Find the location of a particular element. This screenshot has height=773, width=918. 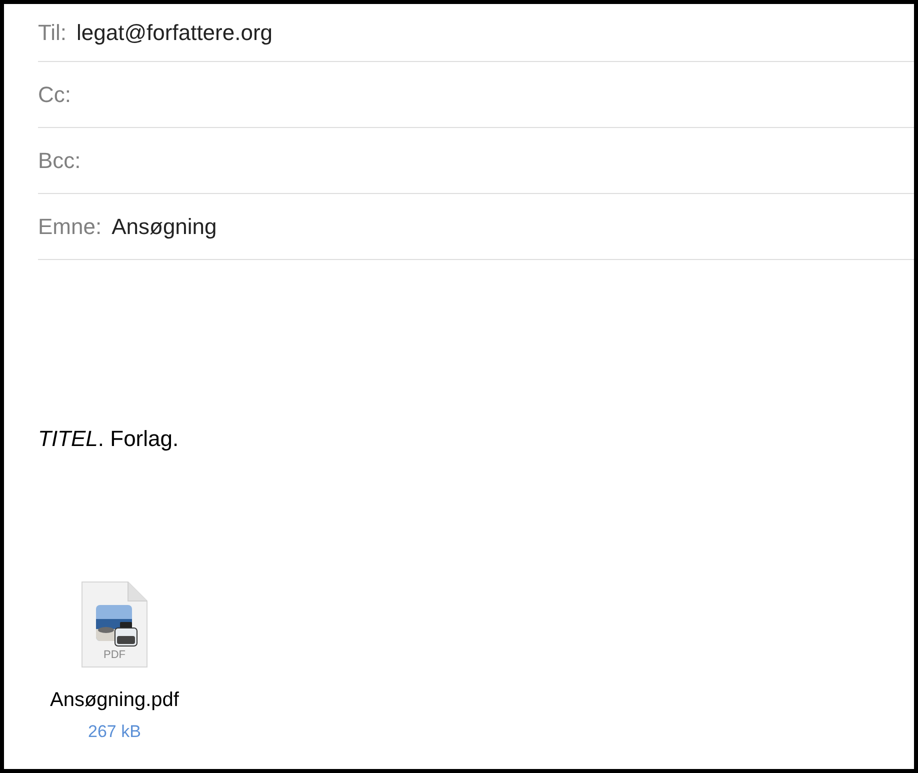

field-label: Emne: is located at coordinates (70, 227).